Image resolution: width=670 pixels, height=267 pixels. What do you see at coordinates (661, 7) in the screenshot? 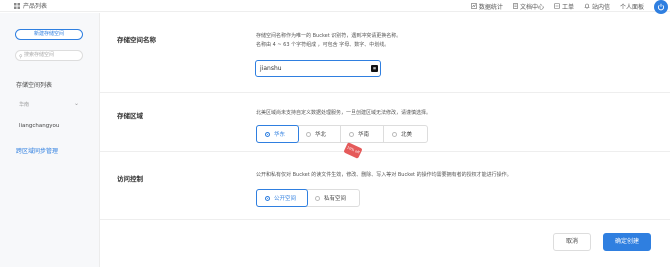
I see `user-icon` at bounding box center [661, 7].